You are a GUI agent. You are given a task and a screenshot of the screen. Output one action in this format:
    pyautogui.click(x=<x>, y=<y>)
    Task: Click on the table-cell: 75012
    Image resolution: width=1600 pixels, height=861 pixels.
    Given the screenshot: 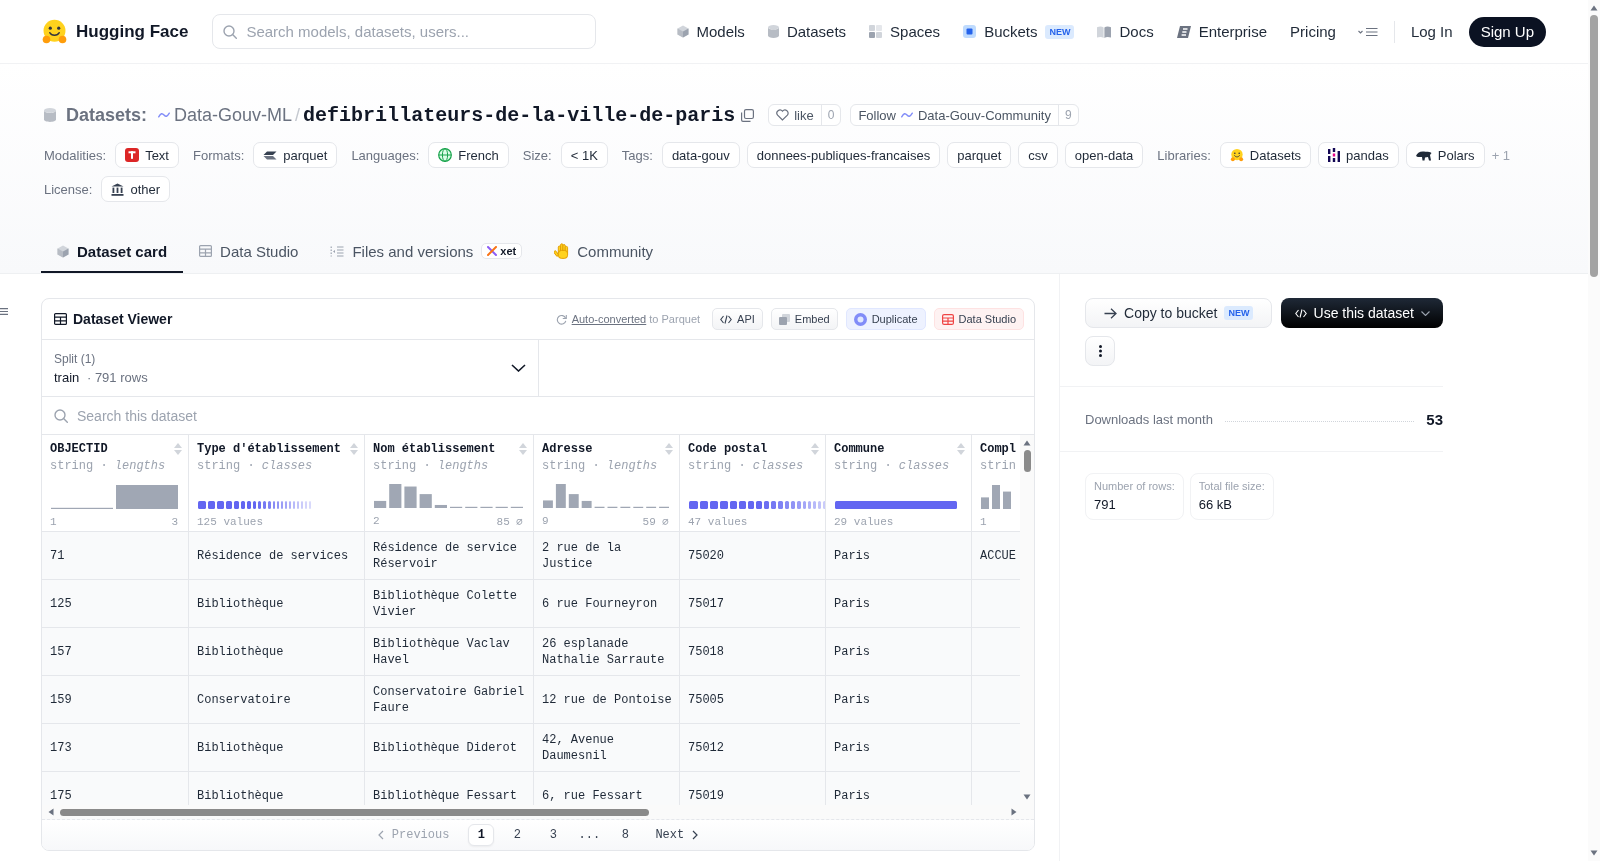 What is the action you would take?
    pyautogui.click(x=753, y=747)
    